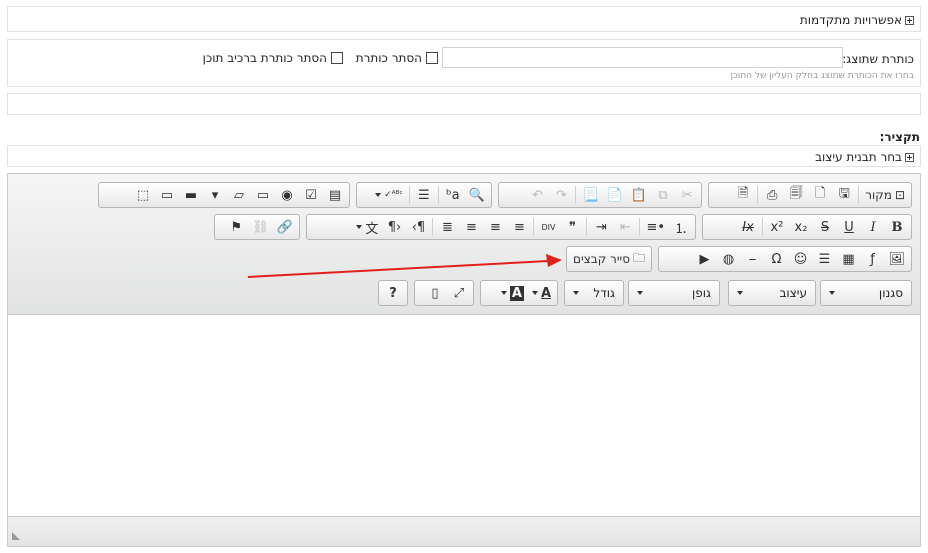 This screenshot has width=928, height=553. Describe the element at coordinates (601, 259) in the screenshot. I see `file-browser-label: סייר קבצים` at that location.